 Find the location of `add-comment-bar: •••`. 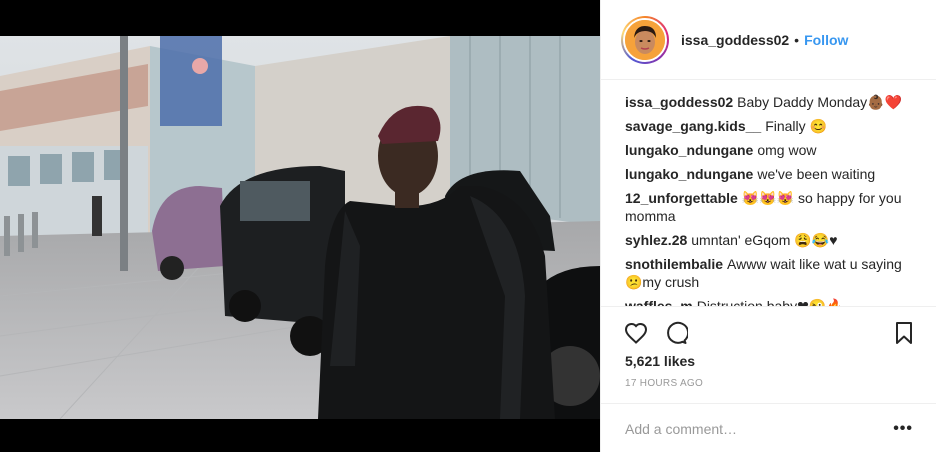

add-comment-bar: ••• is located at coordinates (768, 427).